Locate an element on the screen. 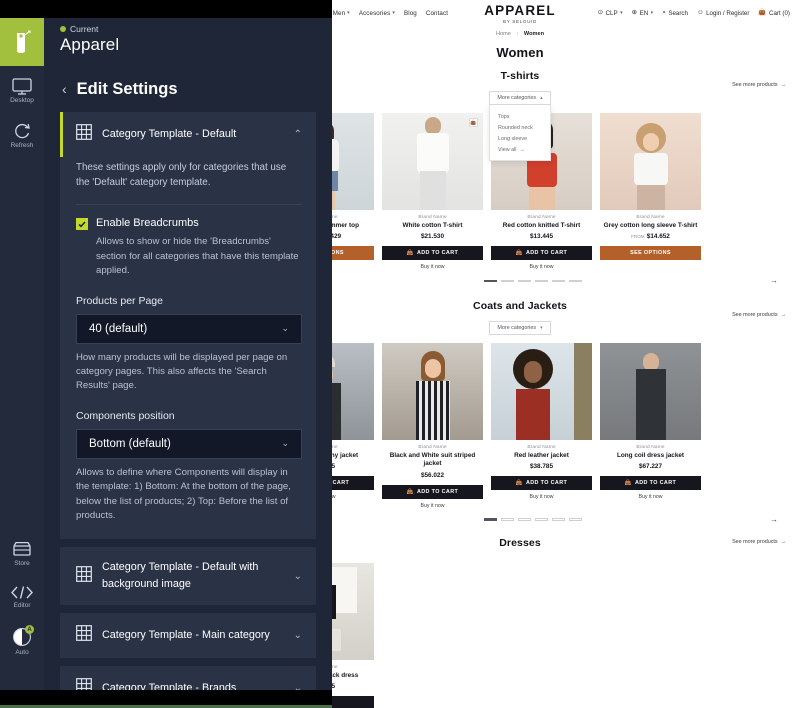 The height and width of the screenshot is (708, 800). breadcrumbs-label: Enable Breadcrumbs is located at coordinates (147, 223).